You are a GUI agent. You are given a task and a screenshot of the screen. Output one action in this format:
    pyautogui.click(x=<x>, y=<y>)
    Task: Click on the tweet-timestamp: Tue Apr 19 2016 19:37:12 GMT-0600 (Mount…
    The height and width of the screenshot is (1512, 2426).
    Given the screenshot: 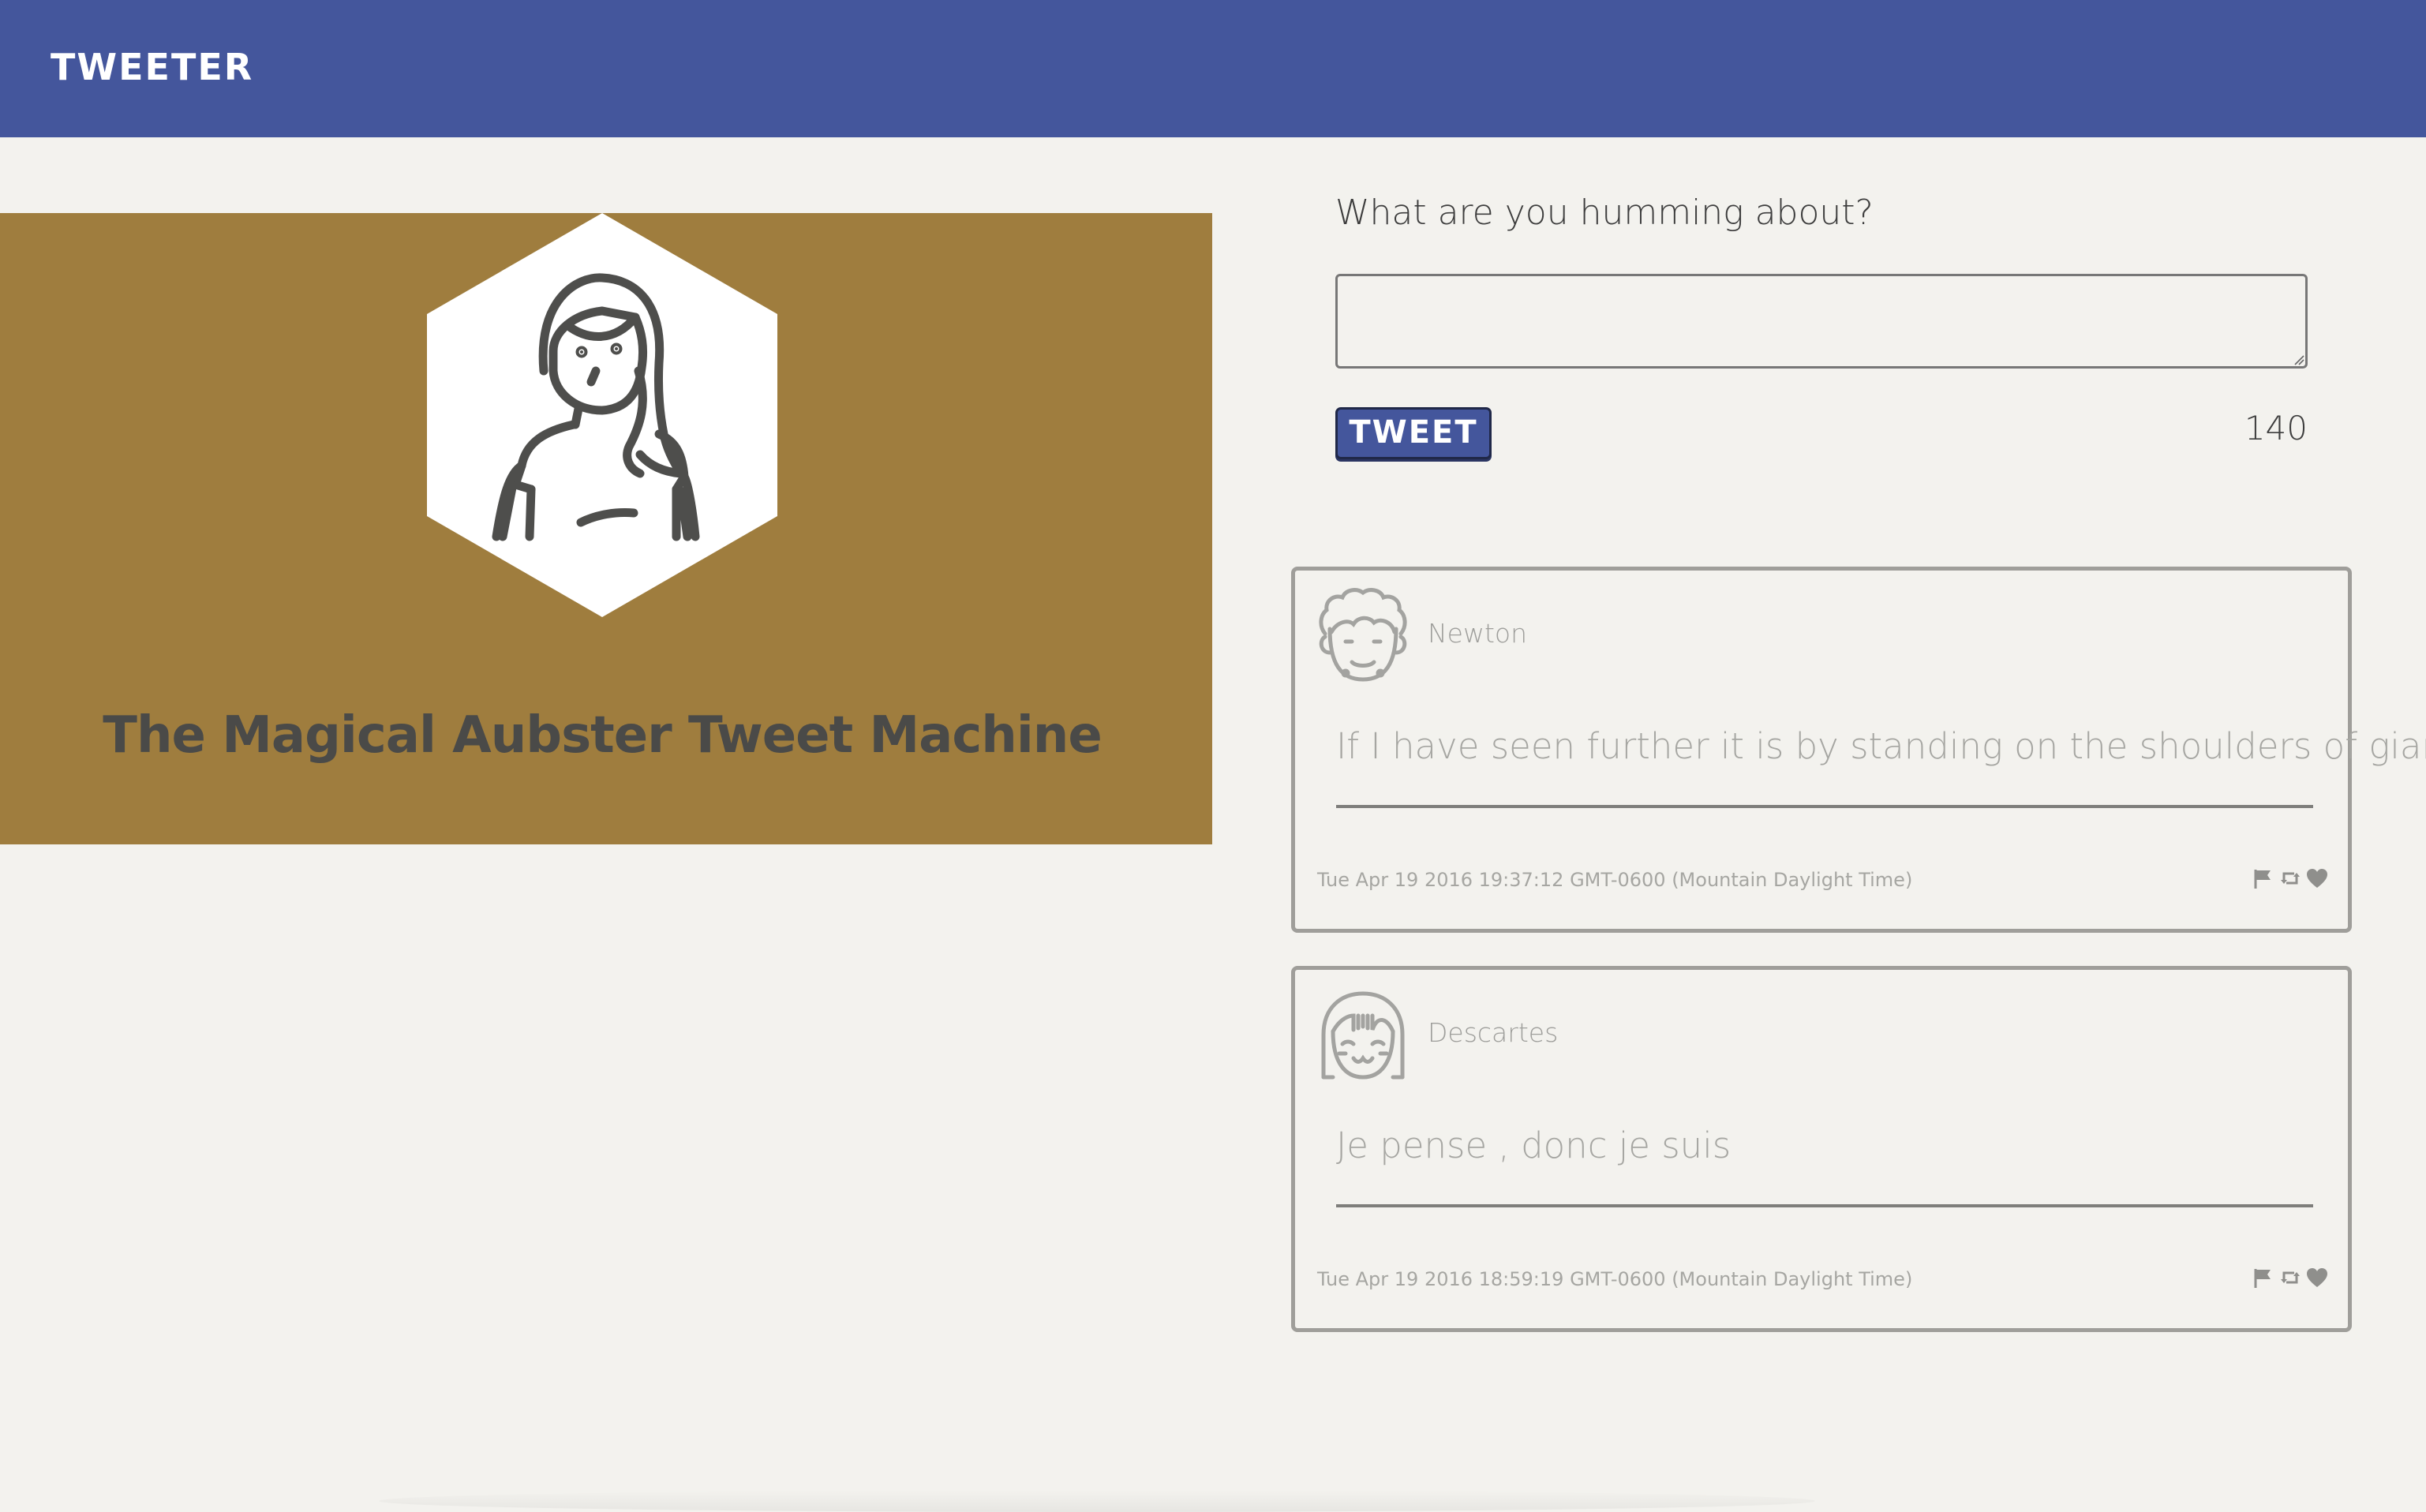 What is the action you would take?
    pyautogui.click(x=1615, y=880)
    